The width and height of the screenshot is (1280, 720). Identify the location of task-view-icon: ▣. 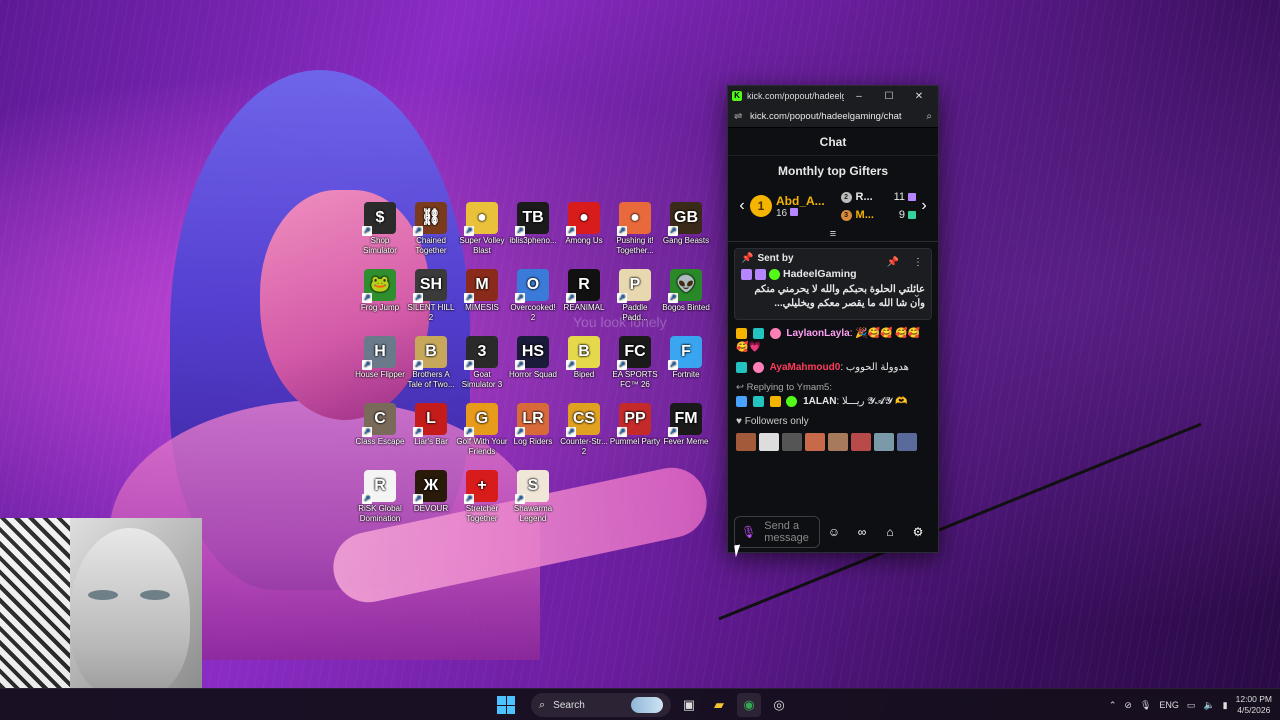
(689, 705).